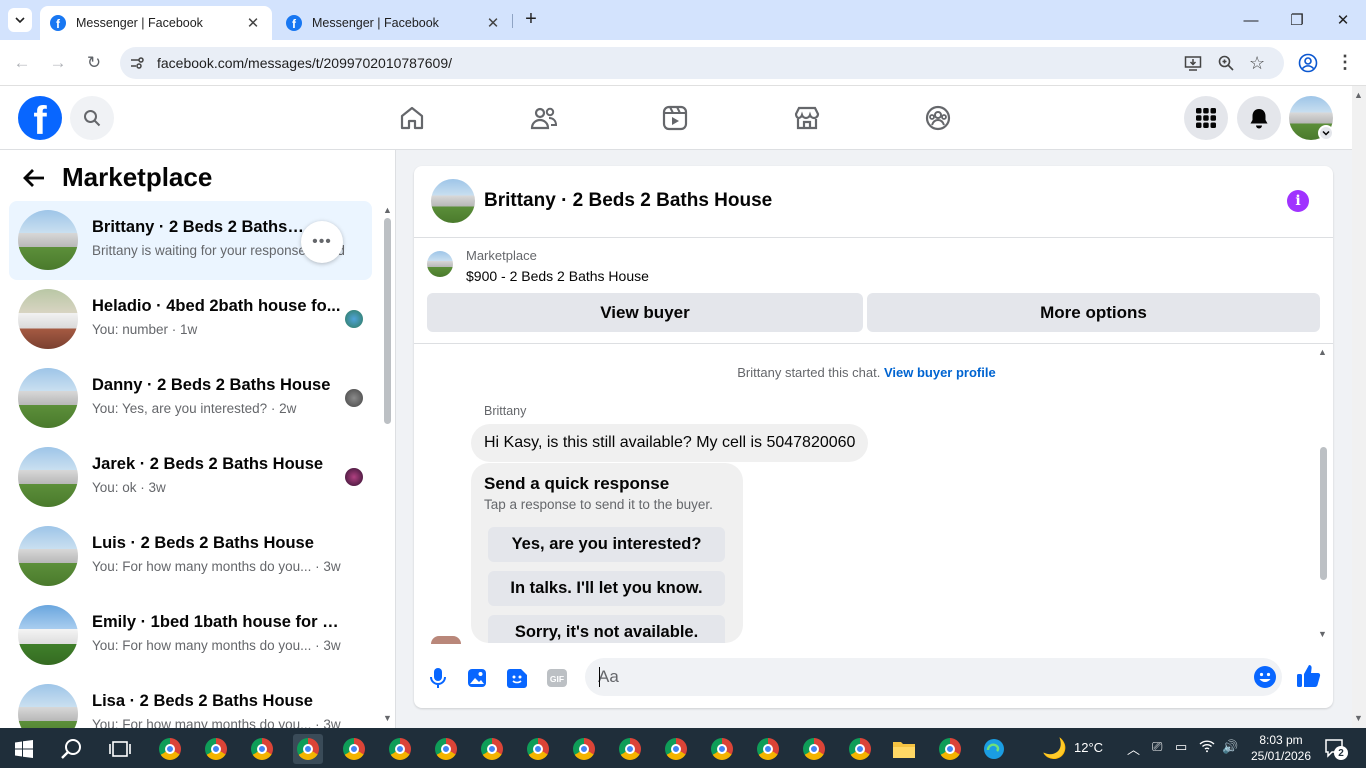 This screenshot has width=1366, height=768. Describe the element at coordinates (940, 372) in the screenshot. I see `view-buyer-profile-link: View buyer profile` at that location.